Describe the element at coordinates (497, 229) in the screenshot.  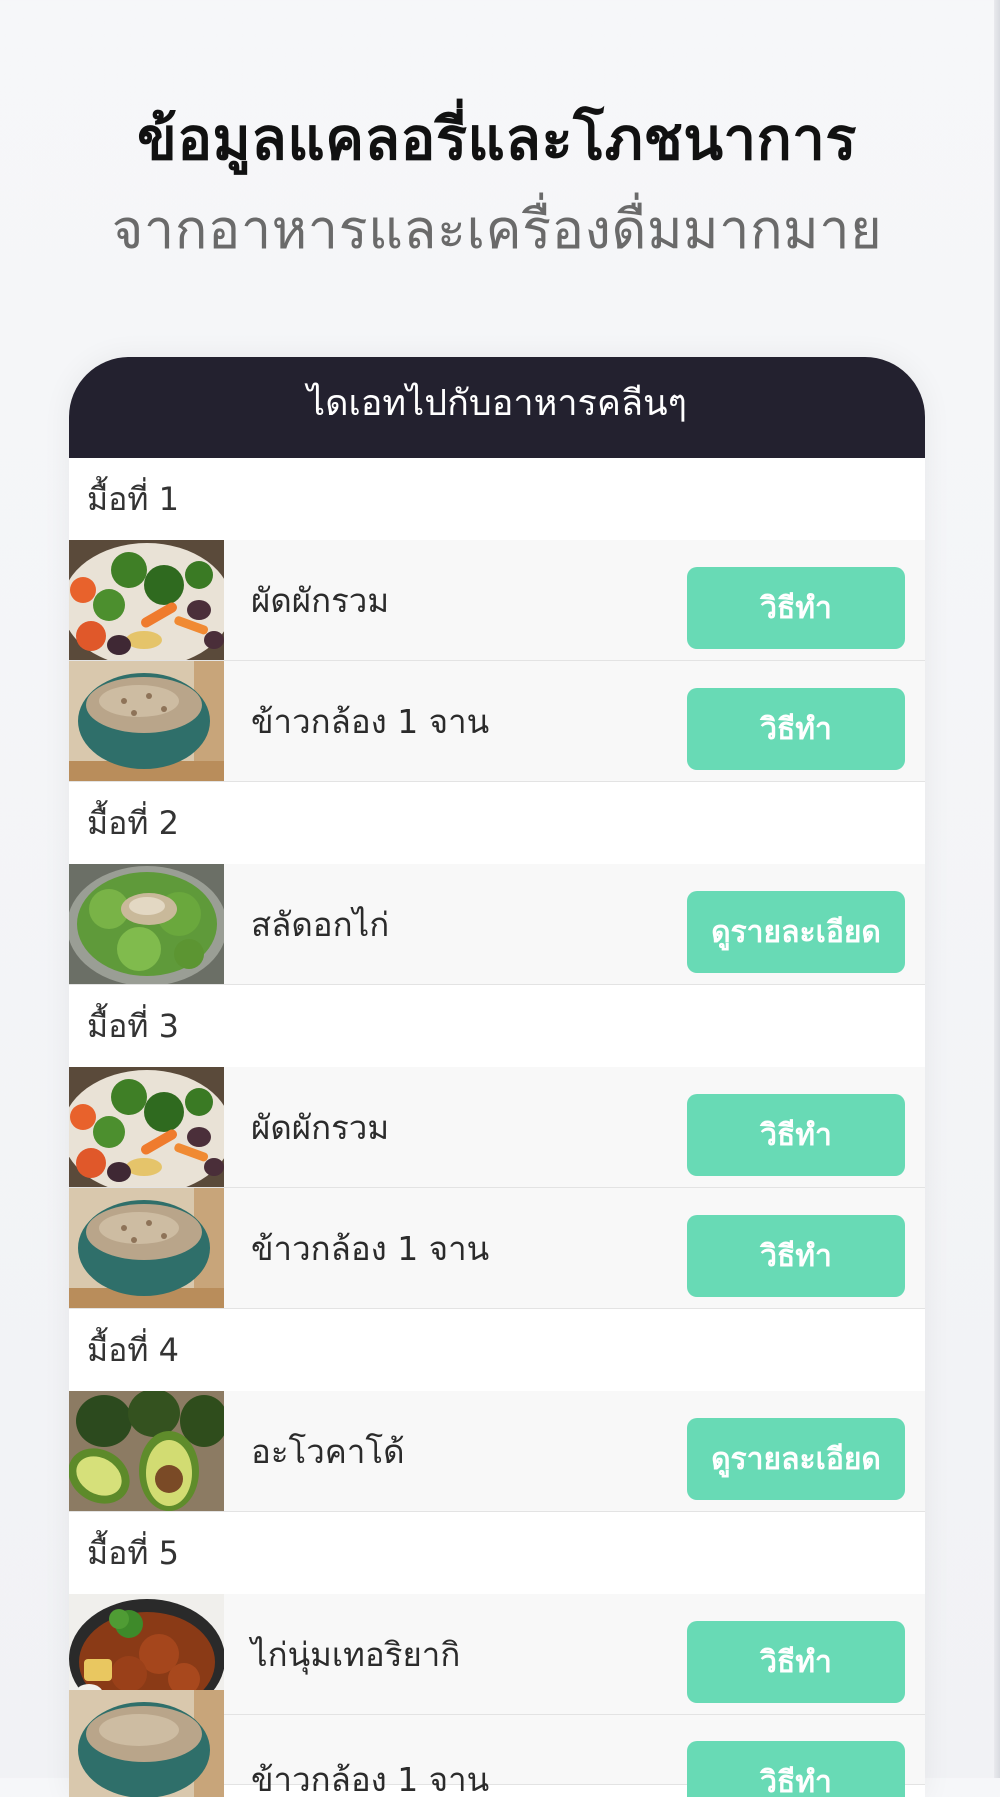
I see `hero-subtitle: จากอาหารและเครื่องดื่มมากมาย` at that location.